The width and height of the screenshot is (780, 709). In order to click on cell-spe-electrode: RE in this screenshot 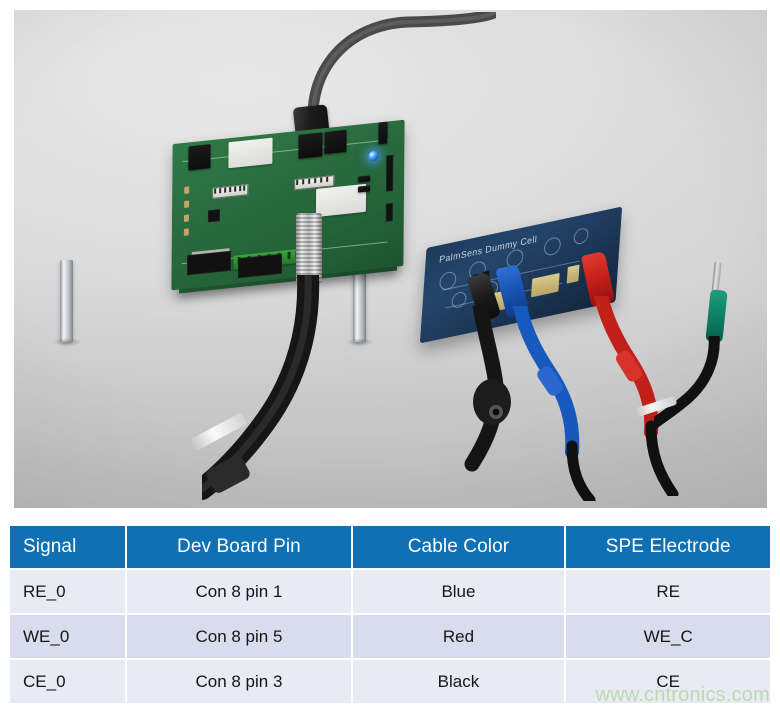, I will do `click(668, 591)`.